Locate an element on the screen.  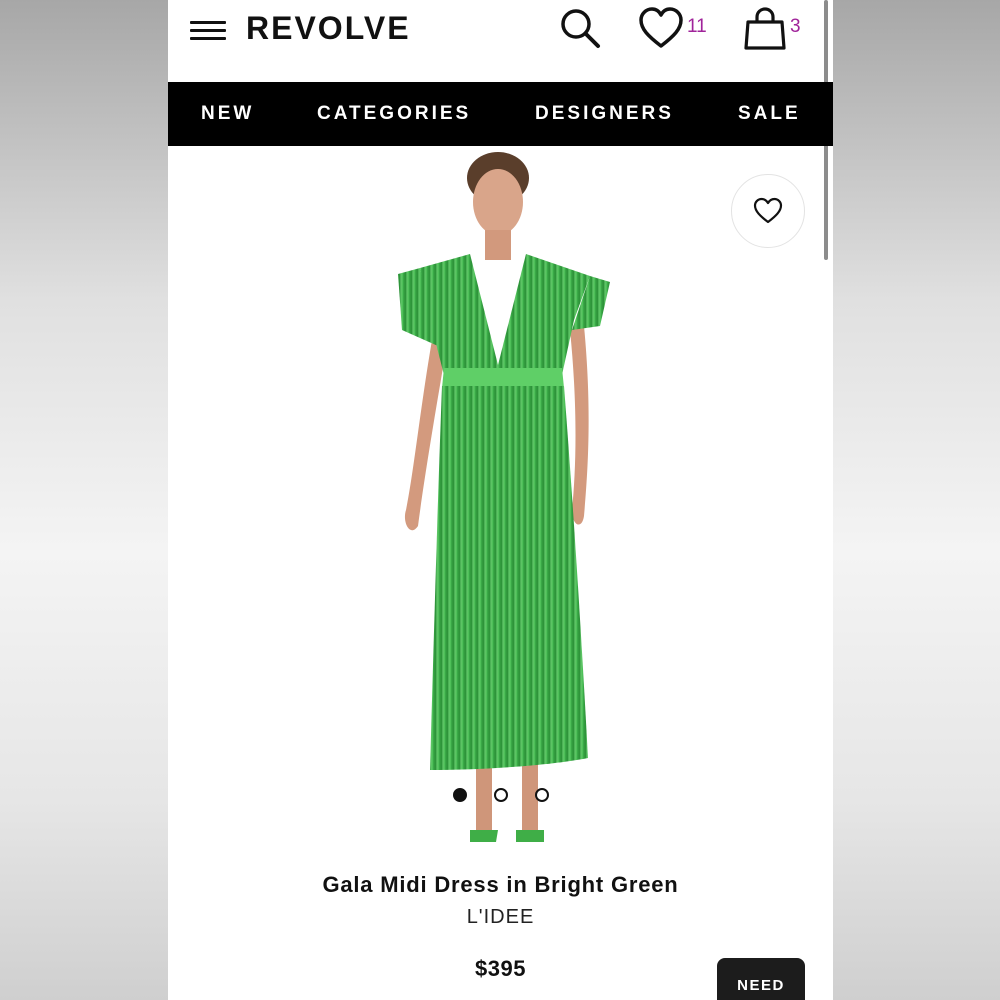
need-it-button: NEED is located at coordinates (761, 979).